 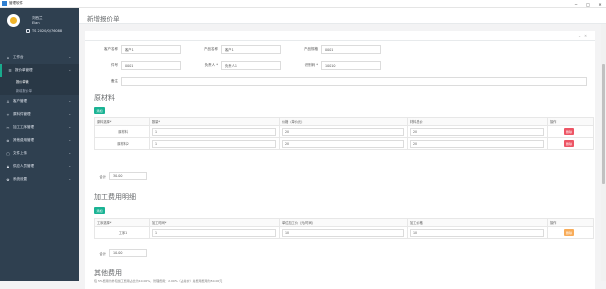 I want to click on minimize-icon: −, so click(x=576, y=4).